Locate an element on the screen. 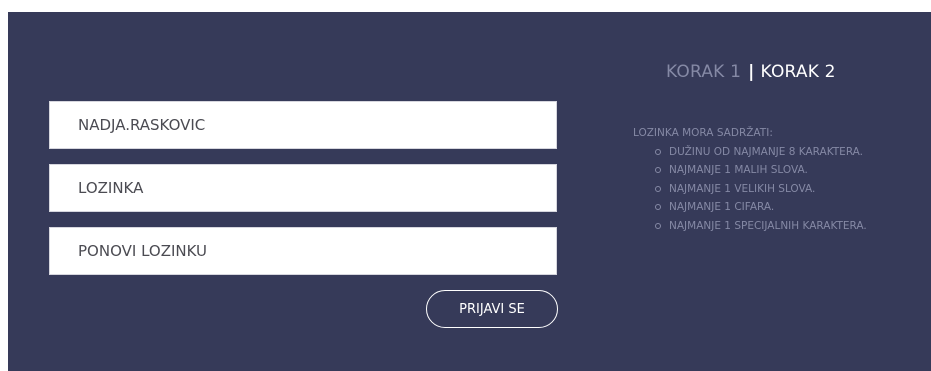 This screenshot has width=931, height=371. requirement-text: NAJMANJE 1 MALIH SLOVA. is located at coordinates (738, 170).